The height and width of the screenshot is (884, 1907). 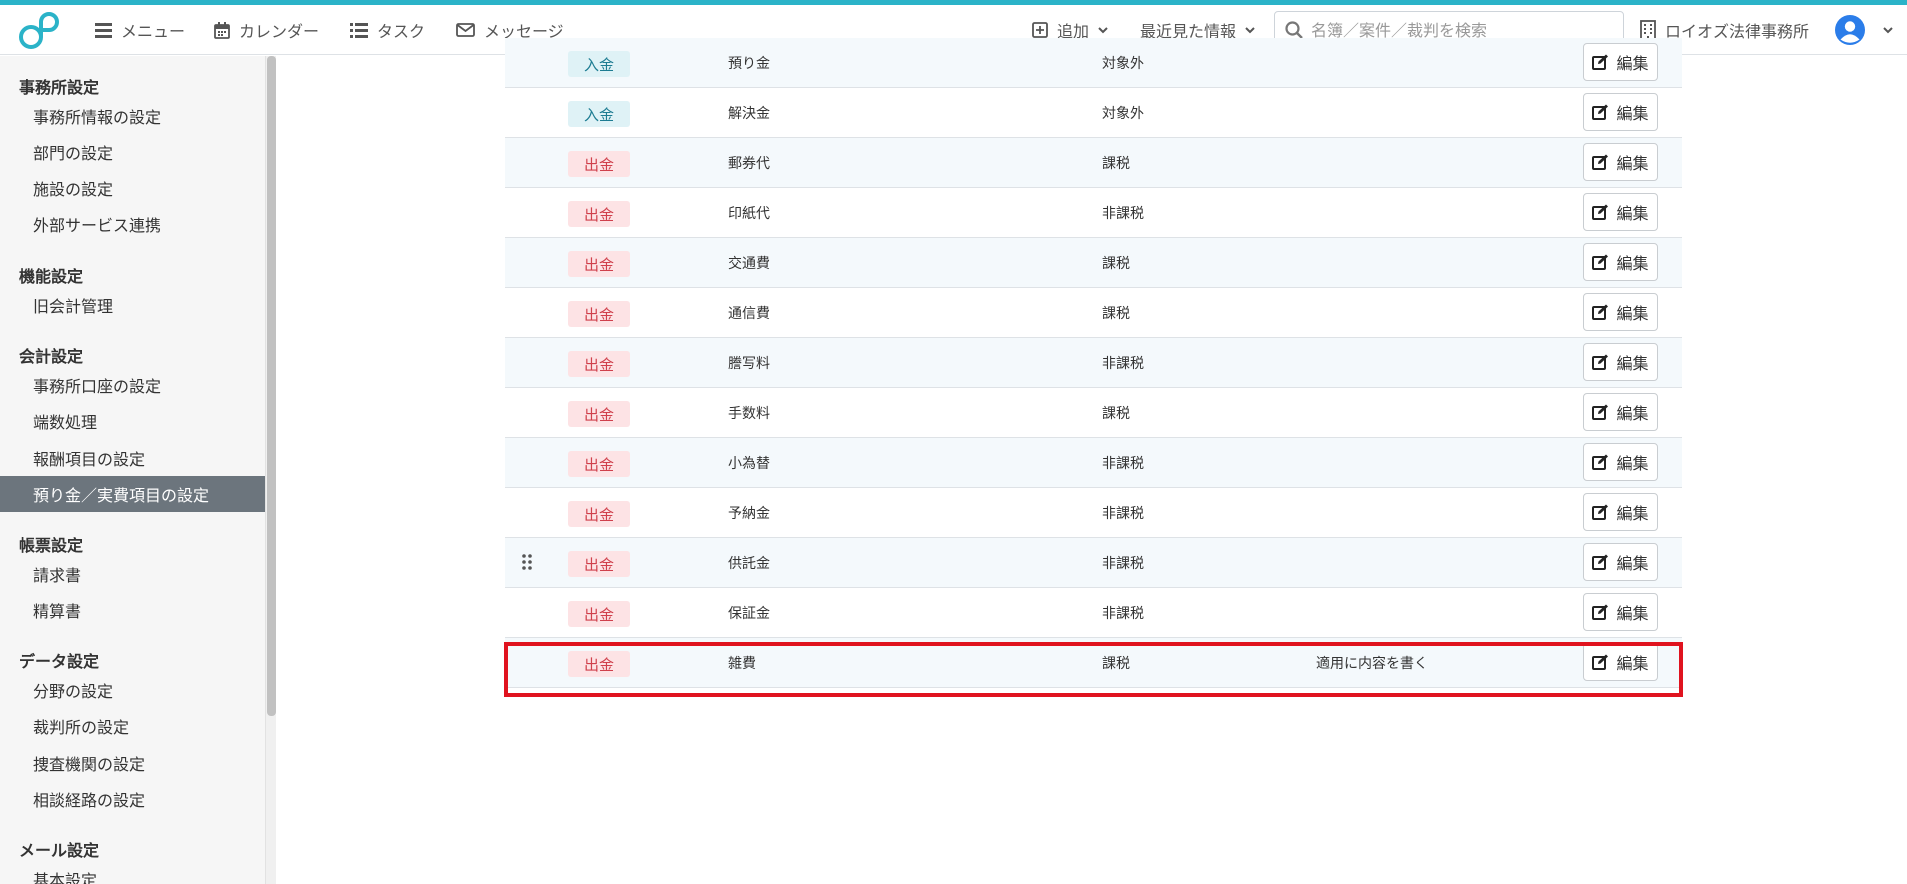 What do you see at coordinates (1294, 30) in the screenshot?
I see `search-icon` at bounding box center [1294, 30].